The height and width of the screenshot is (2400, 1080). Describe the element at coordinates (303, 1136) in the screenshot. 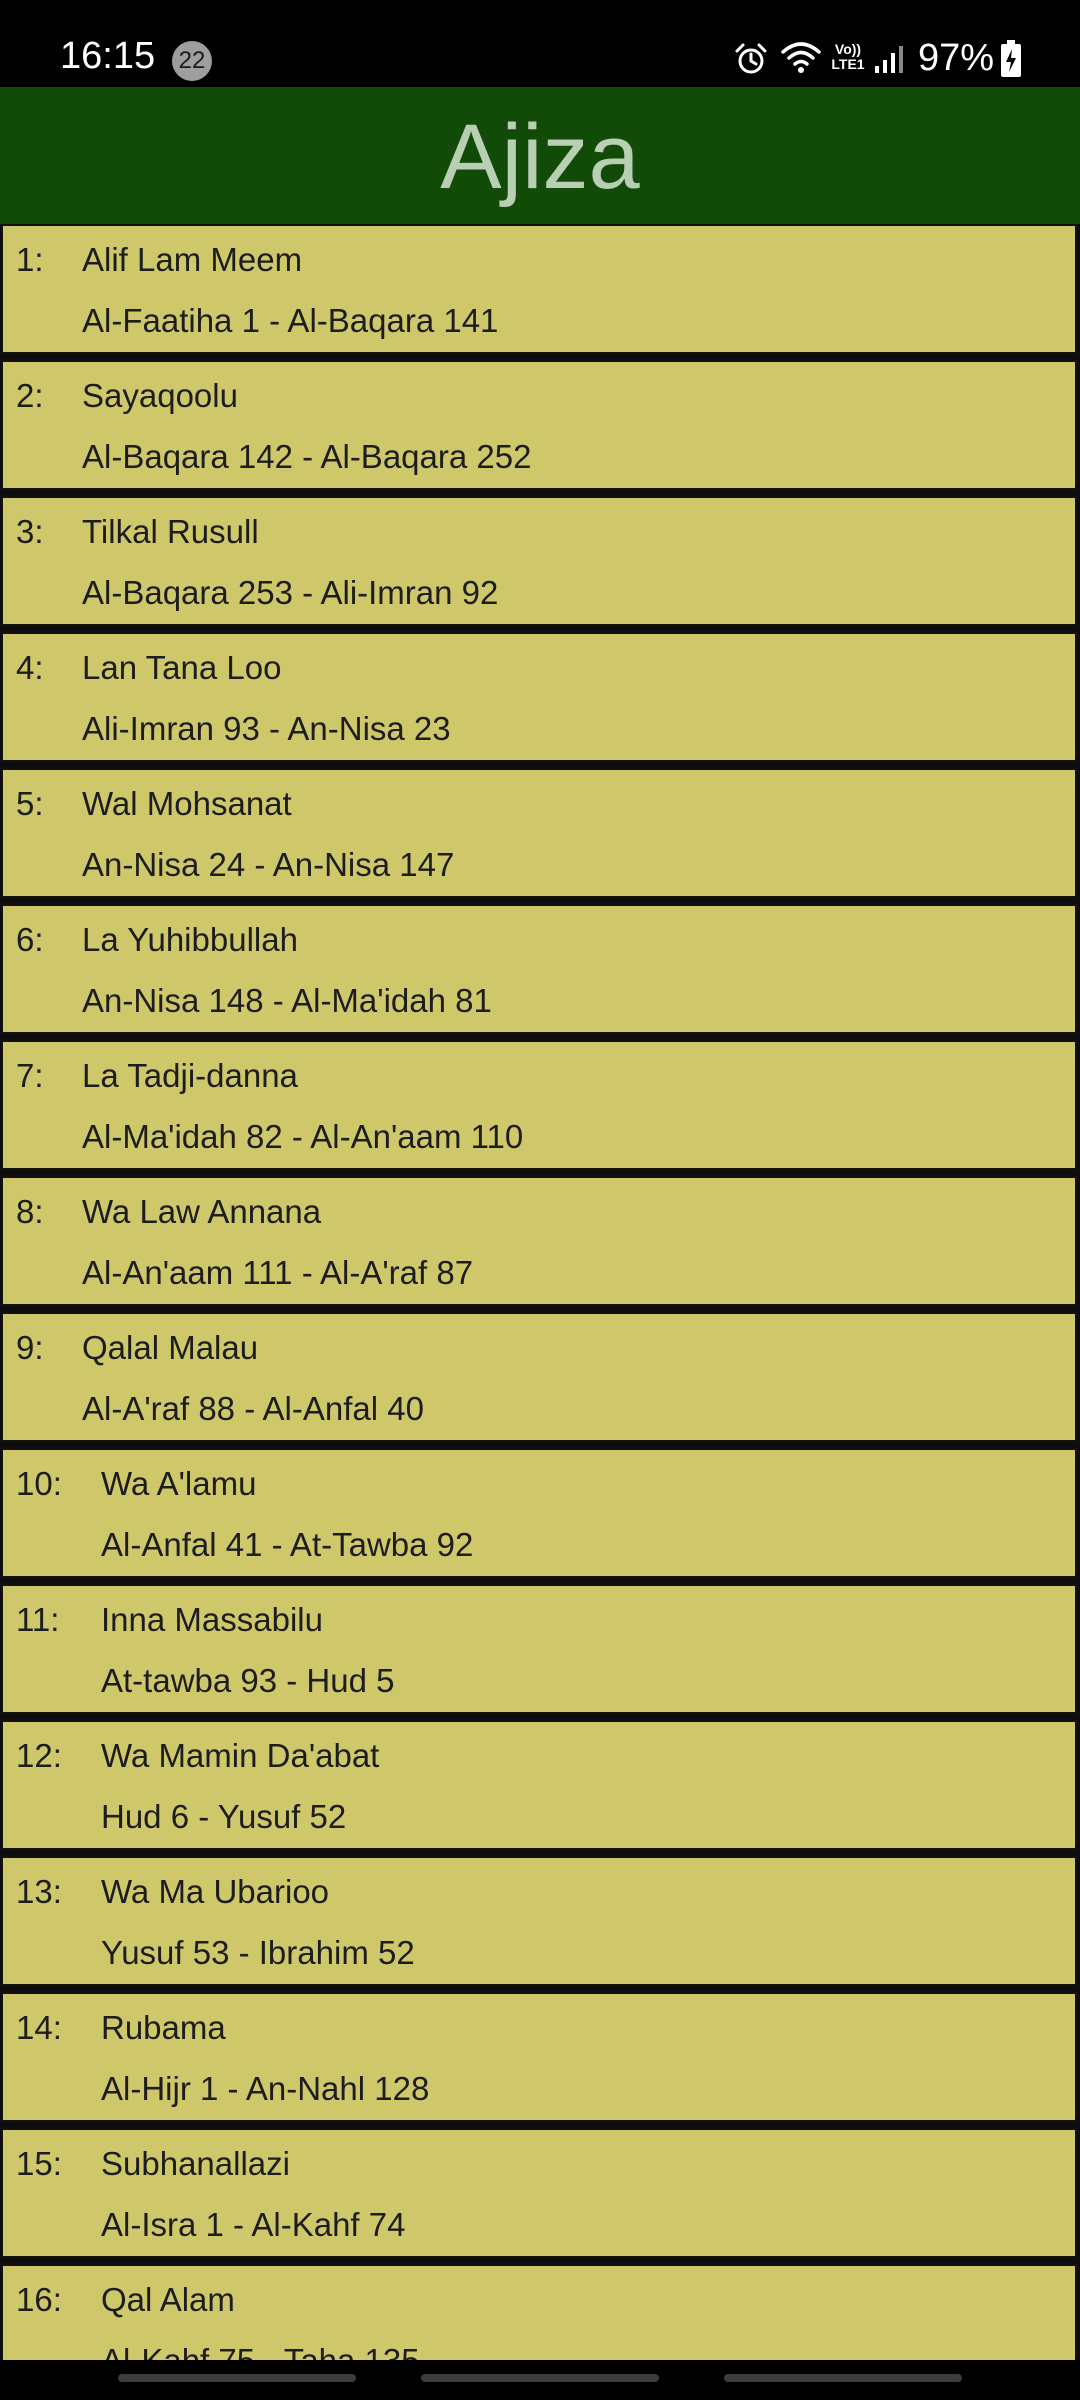

I see `juz-range: Al-Ma'idah 82 - Al-An'aam 110` at that location.